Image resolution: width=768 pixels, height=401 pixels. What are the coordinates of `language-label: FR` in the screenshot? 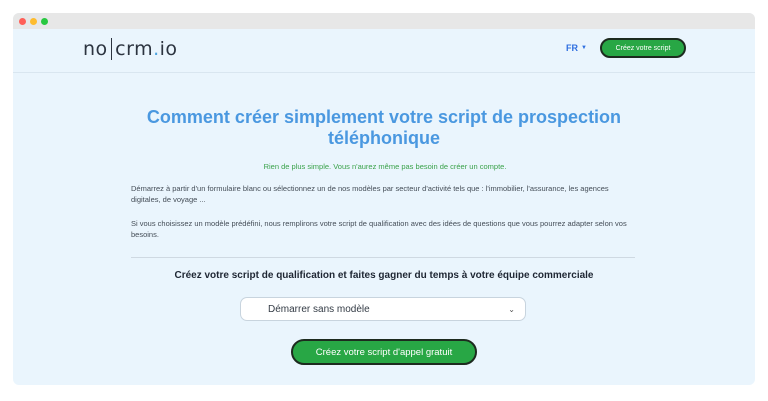 It's located at (572, 48).